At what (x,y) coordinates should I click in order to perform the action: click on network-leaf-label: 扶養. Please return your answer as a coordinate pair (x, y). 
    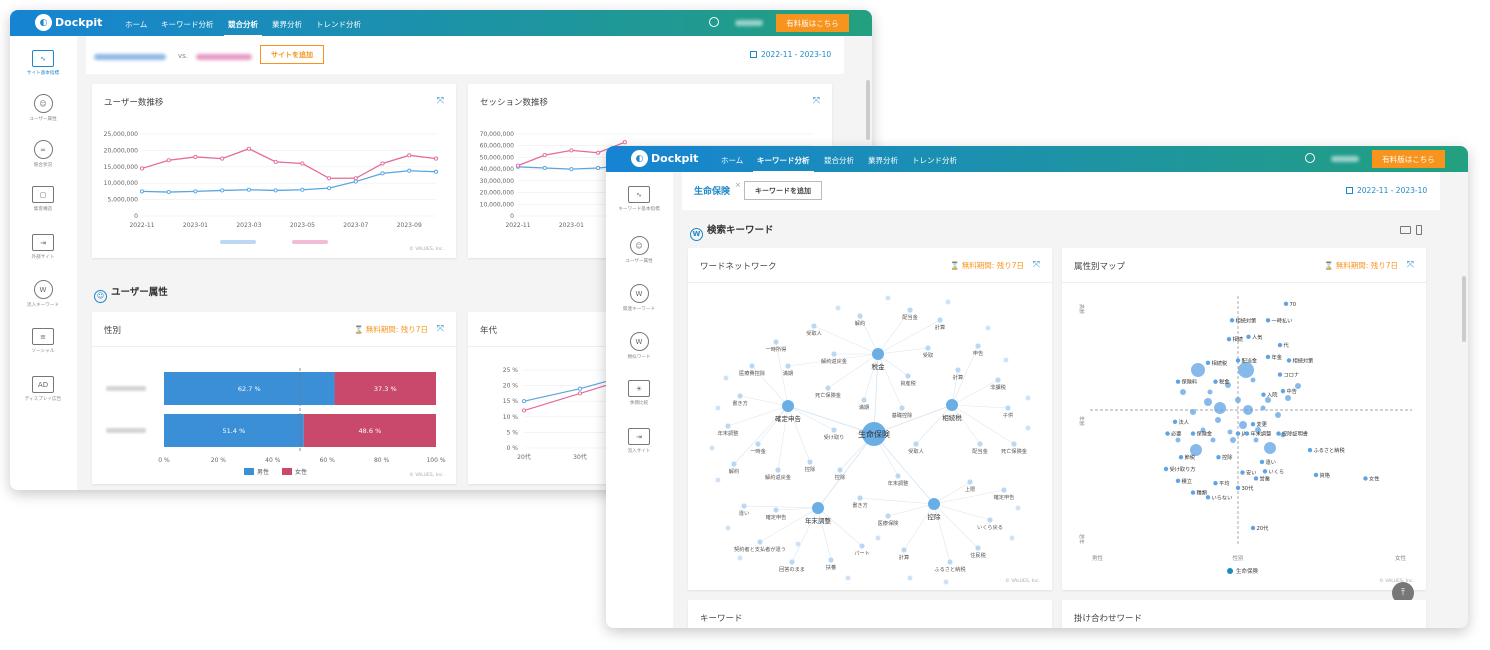
    Looking at the image, I should click on (831, 567).